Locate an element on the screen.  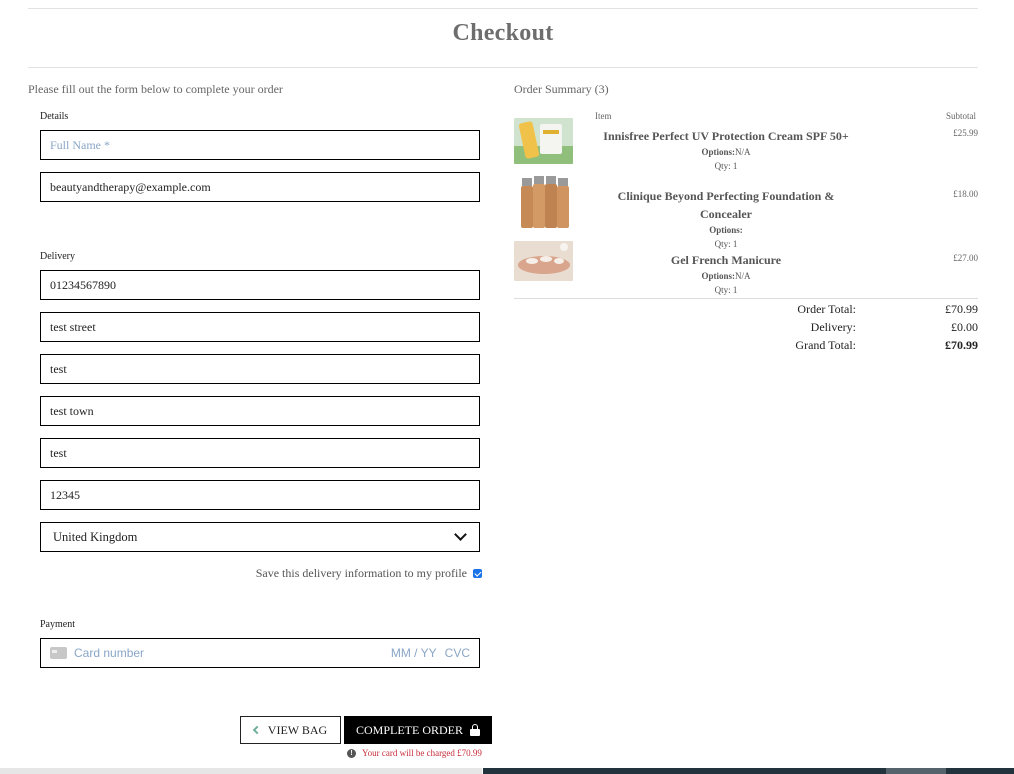
delivery-row: Delivery: £0.00 is located at coordinates (839, 327).